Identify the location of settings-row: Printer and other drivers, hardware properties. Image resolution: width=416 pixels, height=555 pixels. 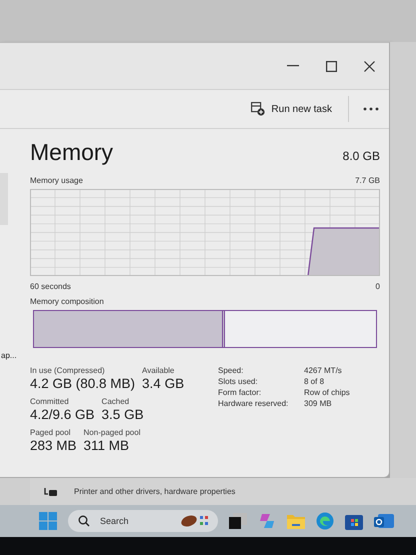
(223, 491).